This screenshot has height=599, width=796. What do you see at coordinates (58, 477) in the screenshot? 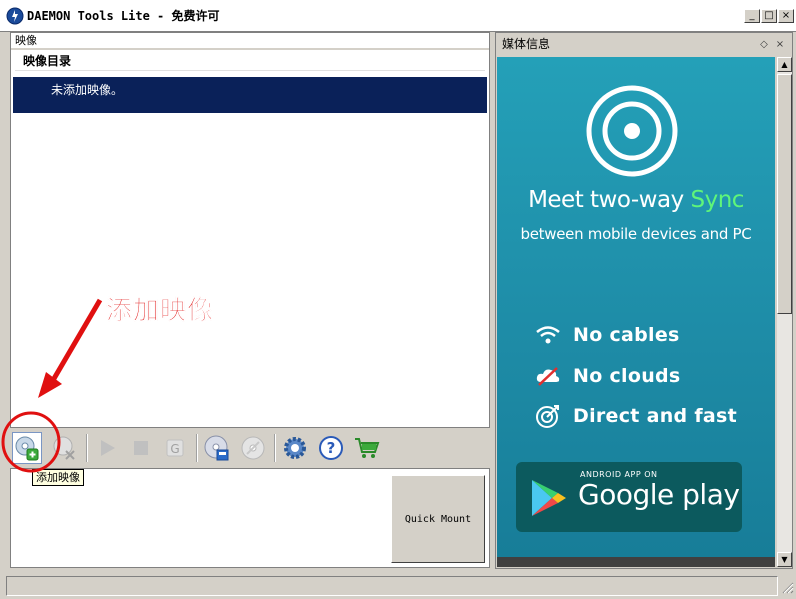
I see `add-image-tooltip: 添加映像` at bounding box center [58, 477].